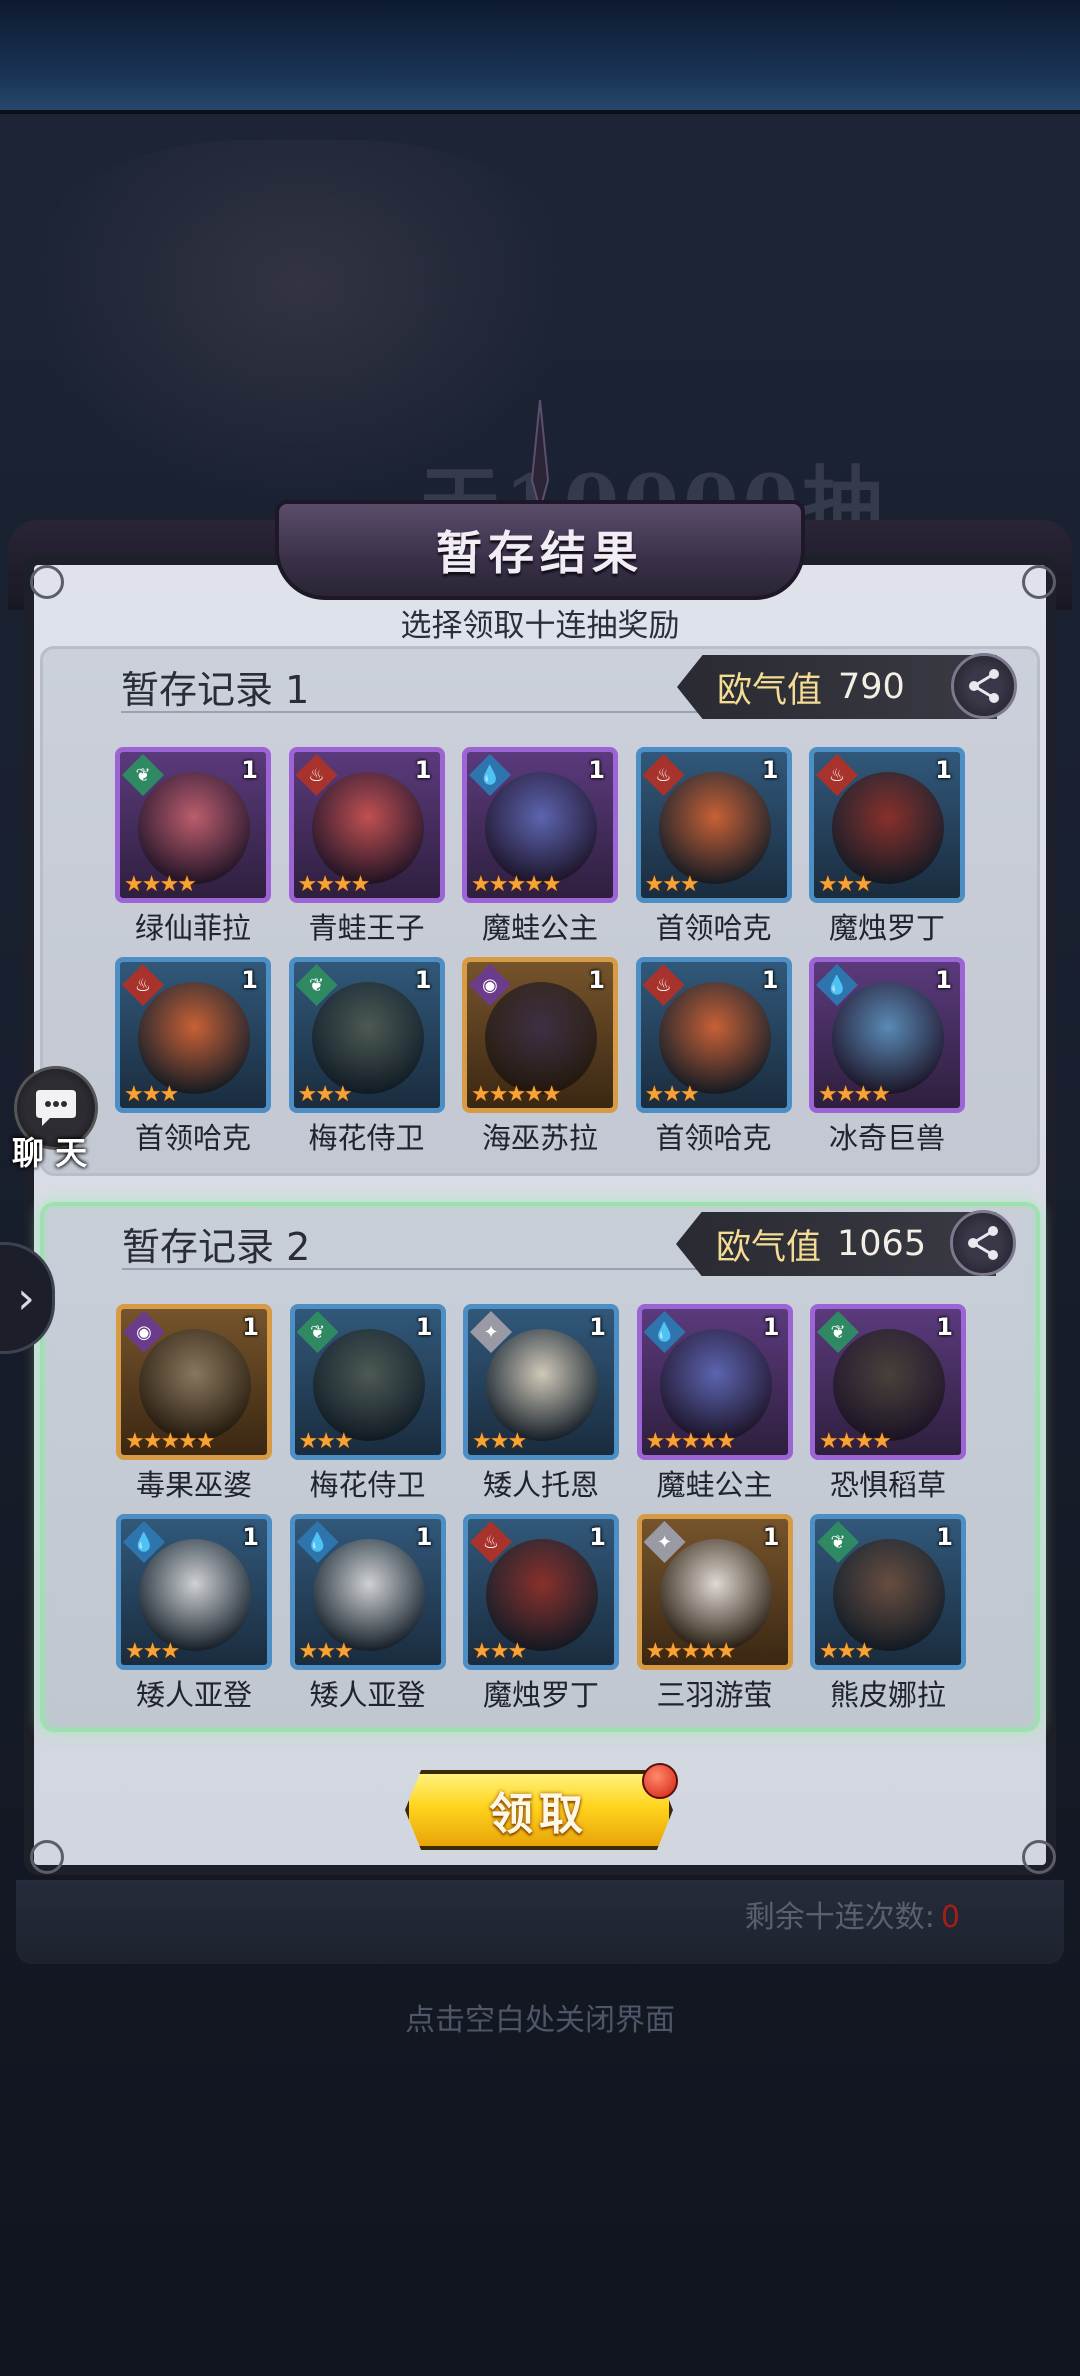 The width and height of the screenshot is (1080, 2376). Describe the element at coordinates (194, 1592) in the screenshot. I see `hero-portrait-frame: 💧 1 ★★★` at that location.